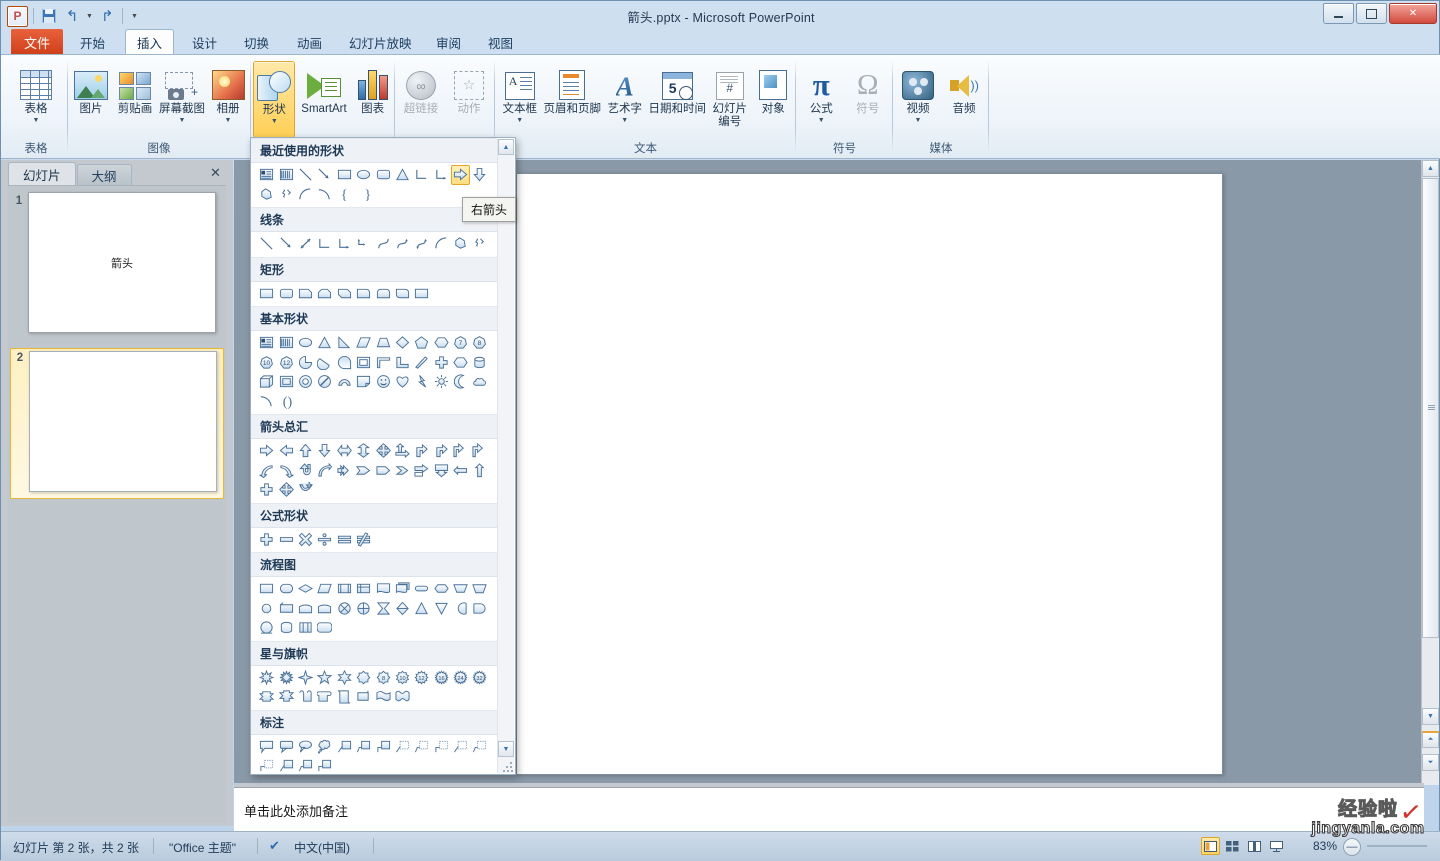  Describe the element at coordinates (508, 767) in the screenshot. I see `resize-grip` at that location.